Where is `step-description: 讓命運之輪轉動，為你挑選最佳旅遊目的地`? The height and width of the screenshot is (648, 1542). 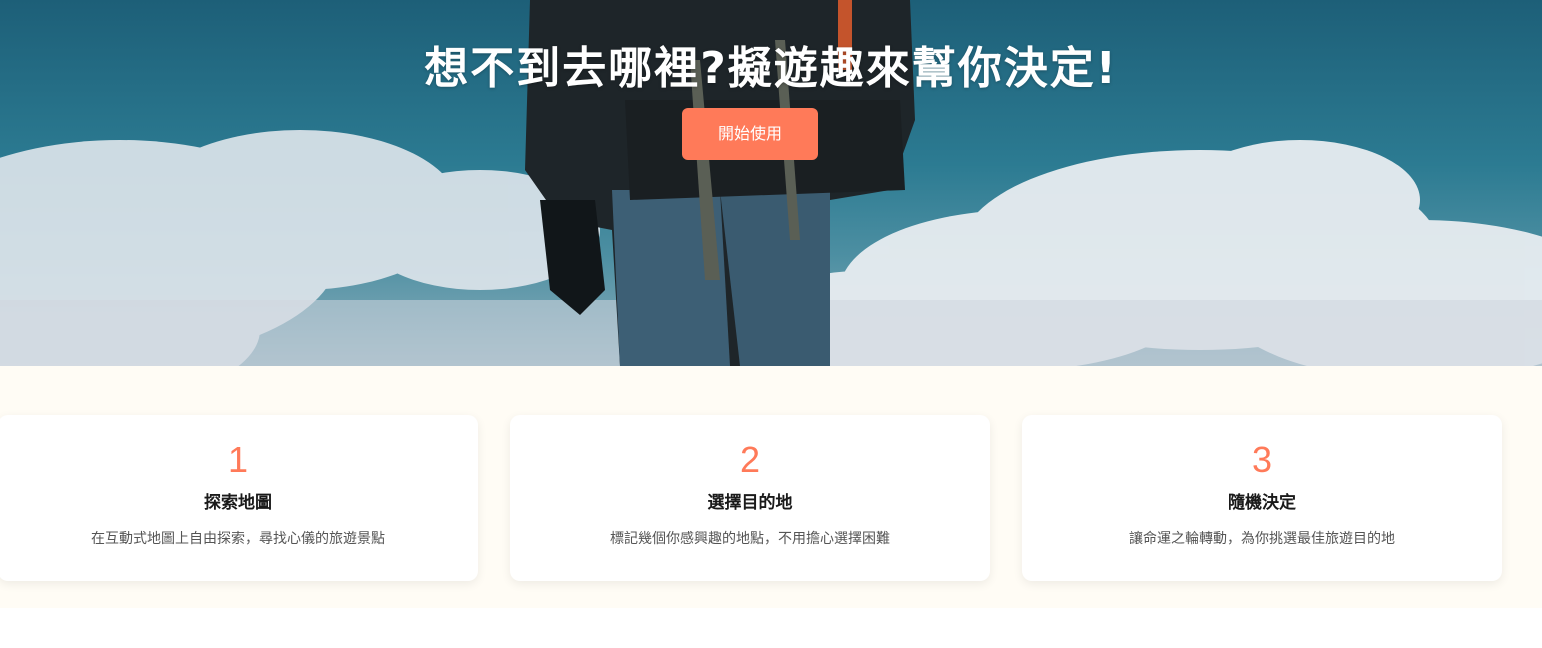 step-description: 讓命運之輪轉動，為你挑選最佳旅遊目的地 is located at coordinates (1262, 539).